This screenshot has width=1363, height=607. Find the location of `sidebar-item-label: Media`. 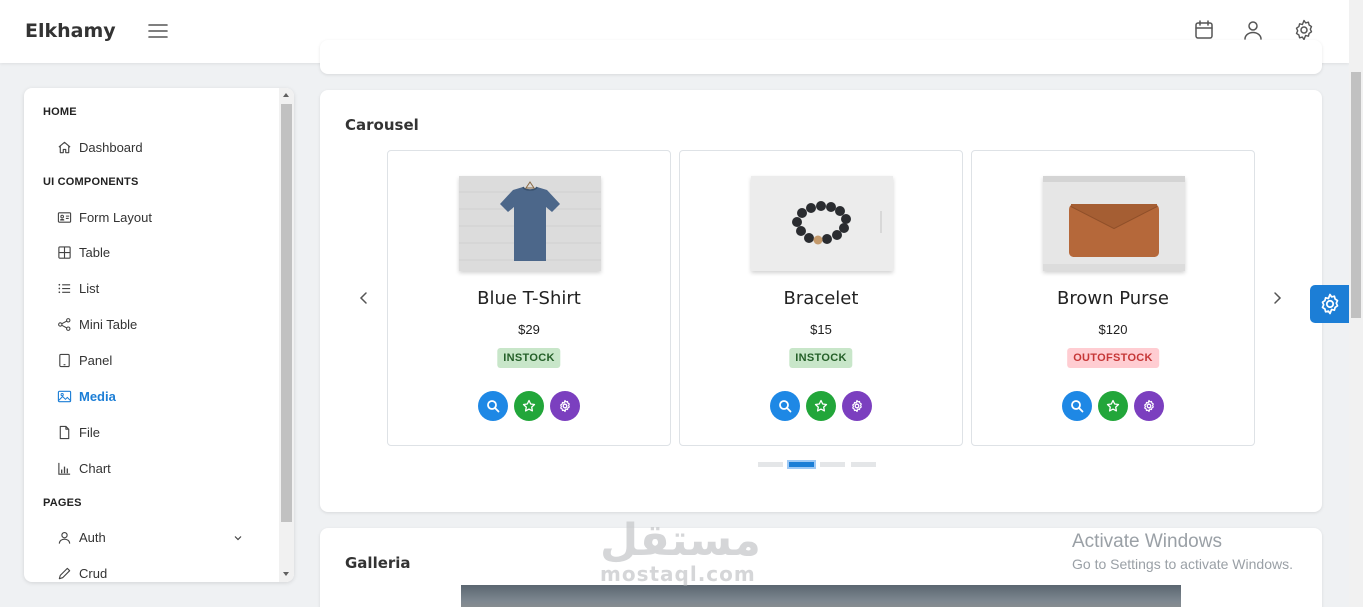

sidebar-item-label: Media is located at coordinates (97, 396).